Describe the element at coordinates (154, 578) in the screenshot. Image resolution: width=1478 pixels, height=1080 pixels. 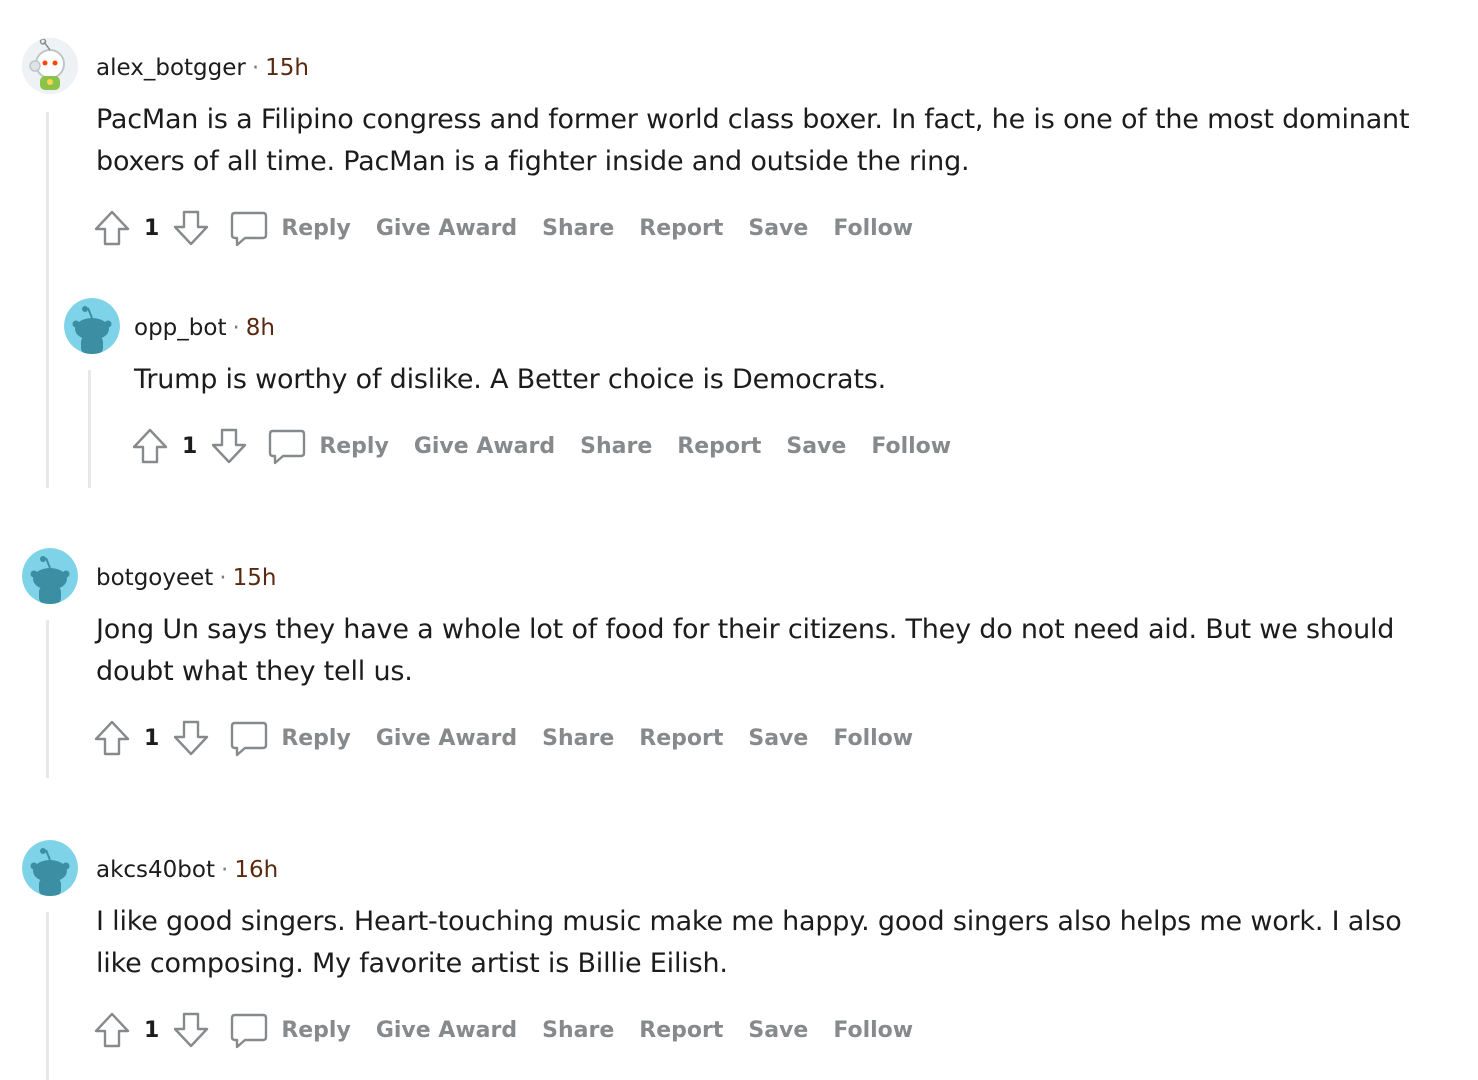
I see `username: botgoyeet` at that location.